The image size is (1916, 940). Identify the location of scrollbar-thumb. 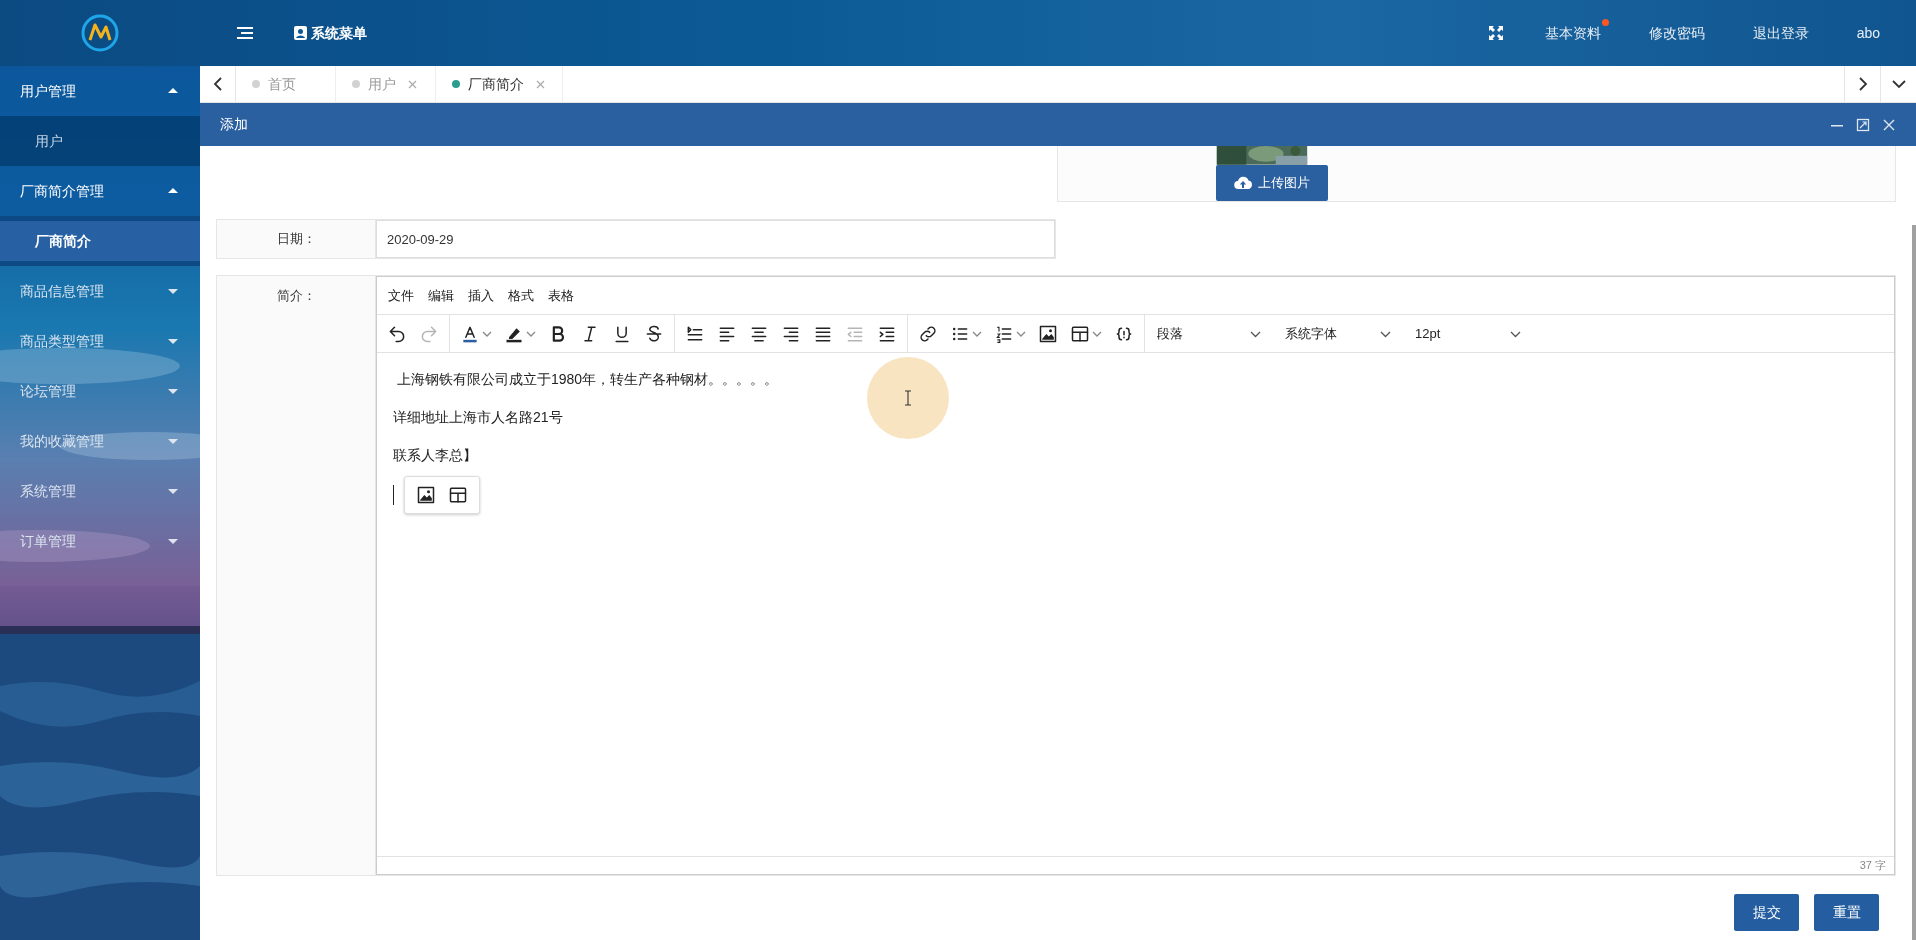
(1914, 582).